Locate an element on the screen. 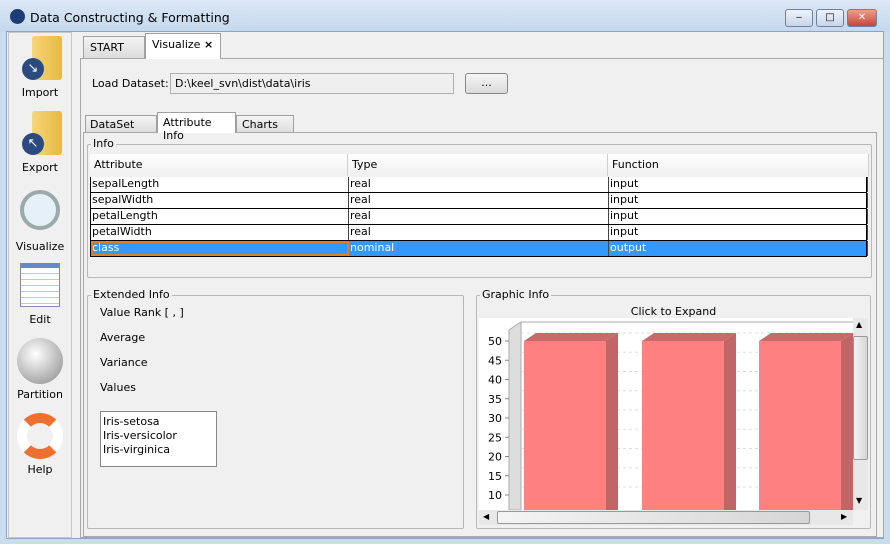  y-tick-label: 20 is located at coordinates (495, 457).